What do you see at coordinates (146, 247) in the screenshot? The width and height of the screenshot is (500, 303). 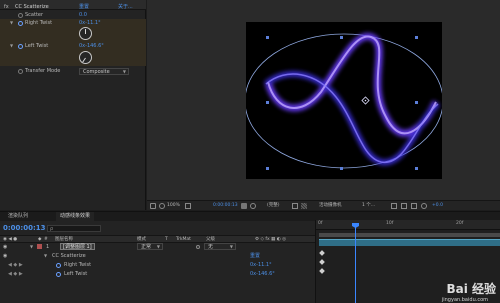 I see `dropdown-value: 正常` at bounding box center [146, 247].